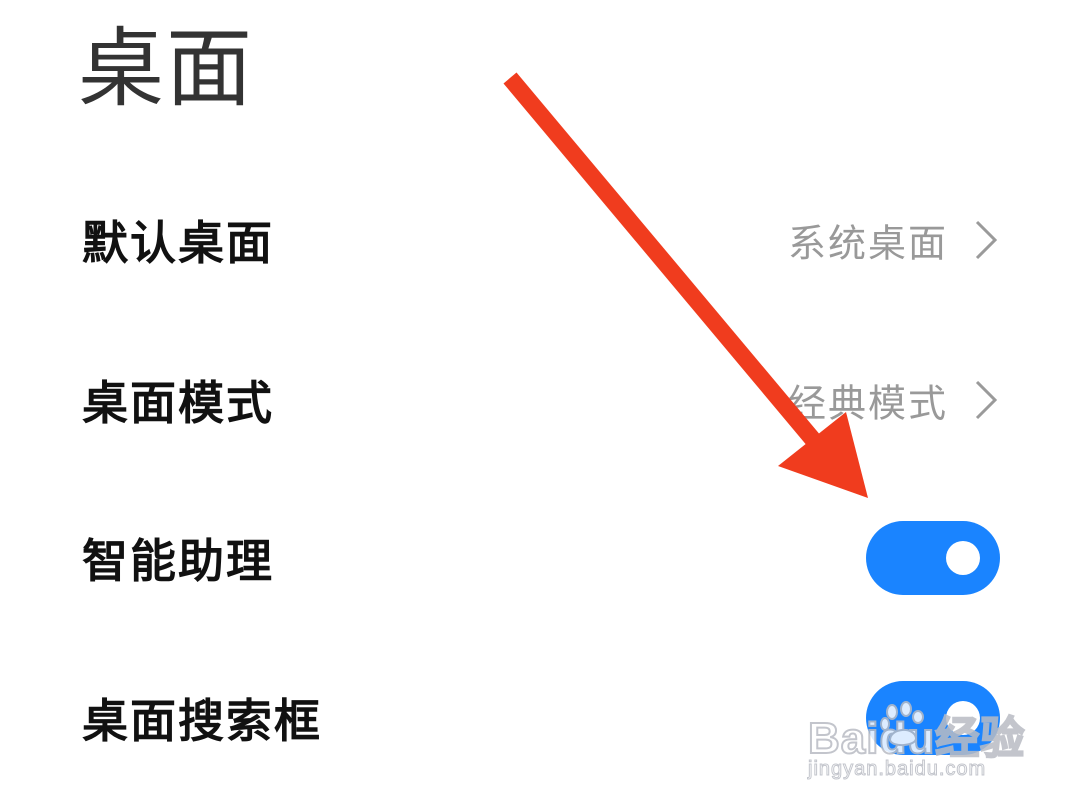 The image size is (1080, 810). I want to click on toggle-knob, so click(963, 558).